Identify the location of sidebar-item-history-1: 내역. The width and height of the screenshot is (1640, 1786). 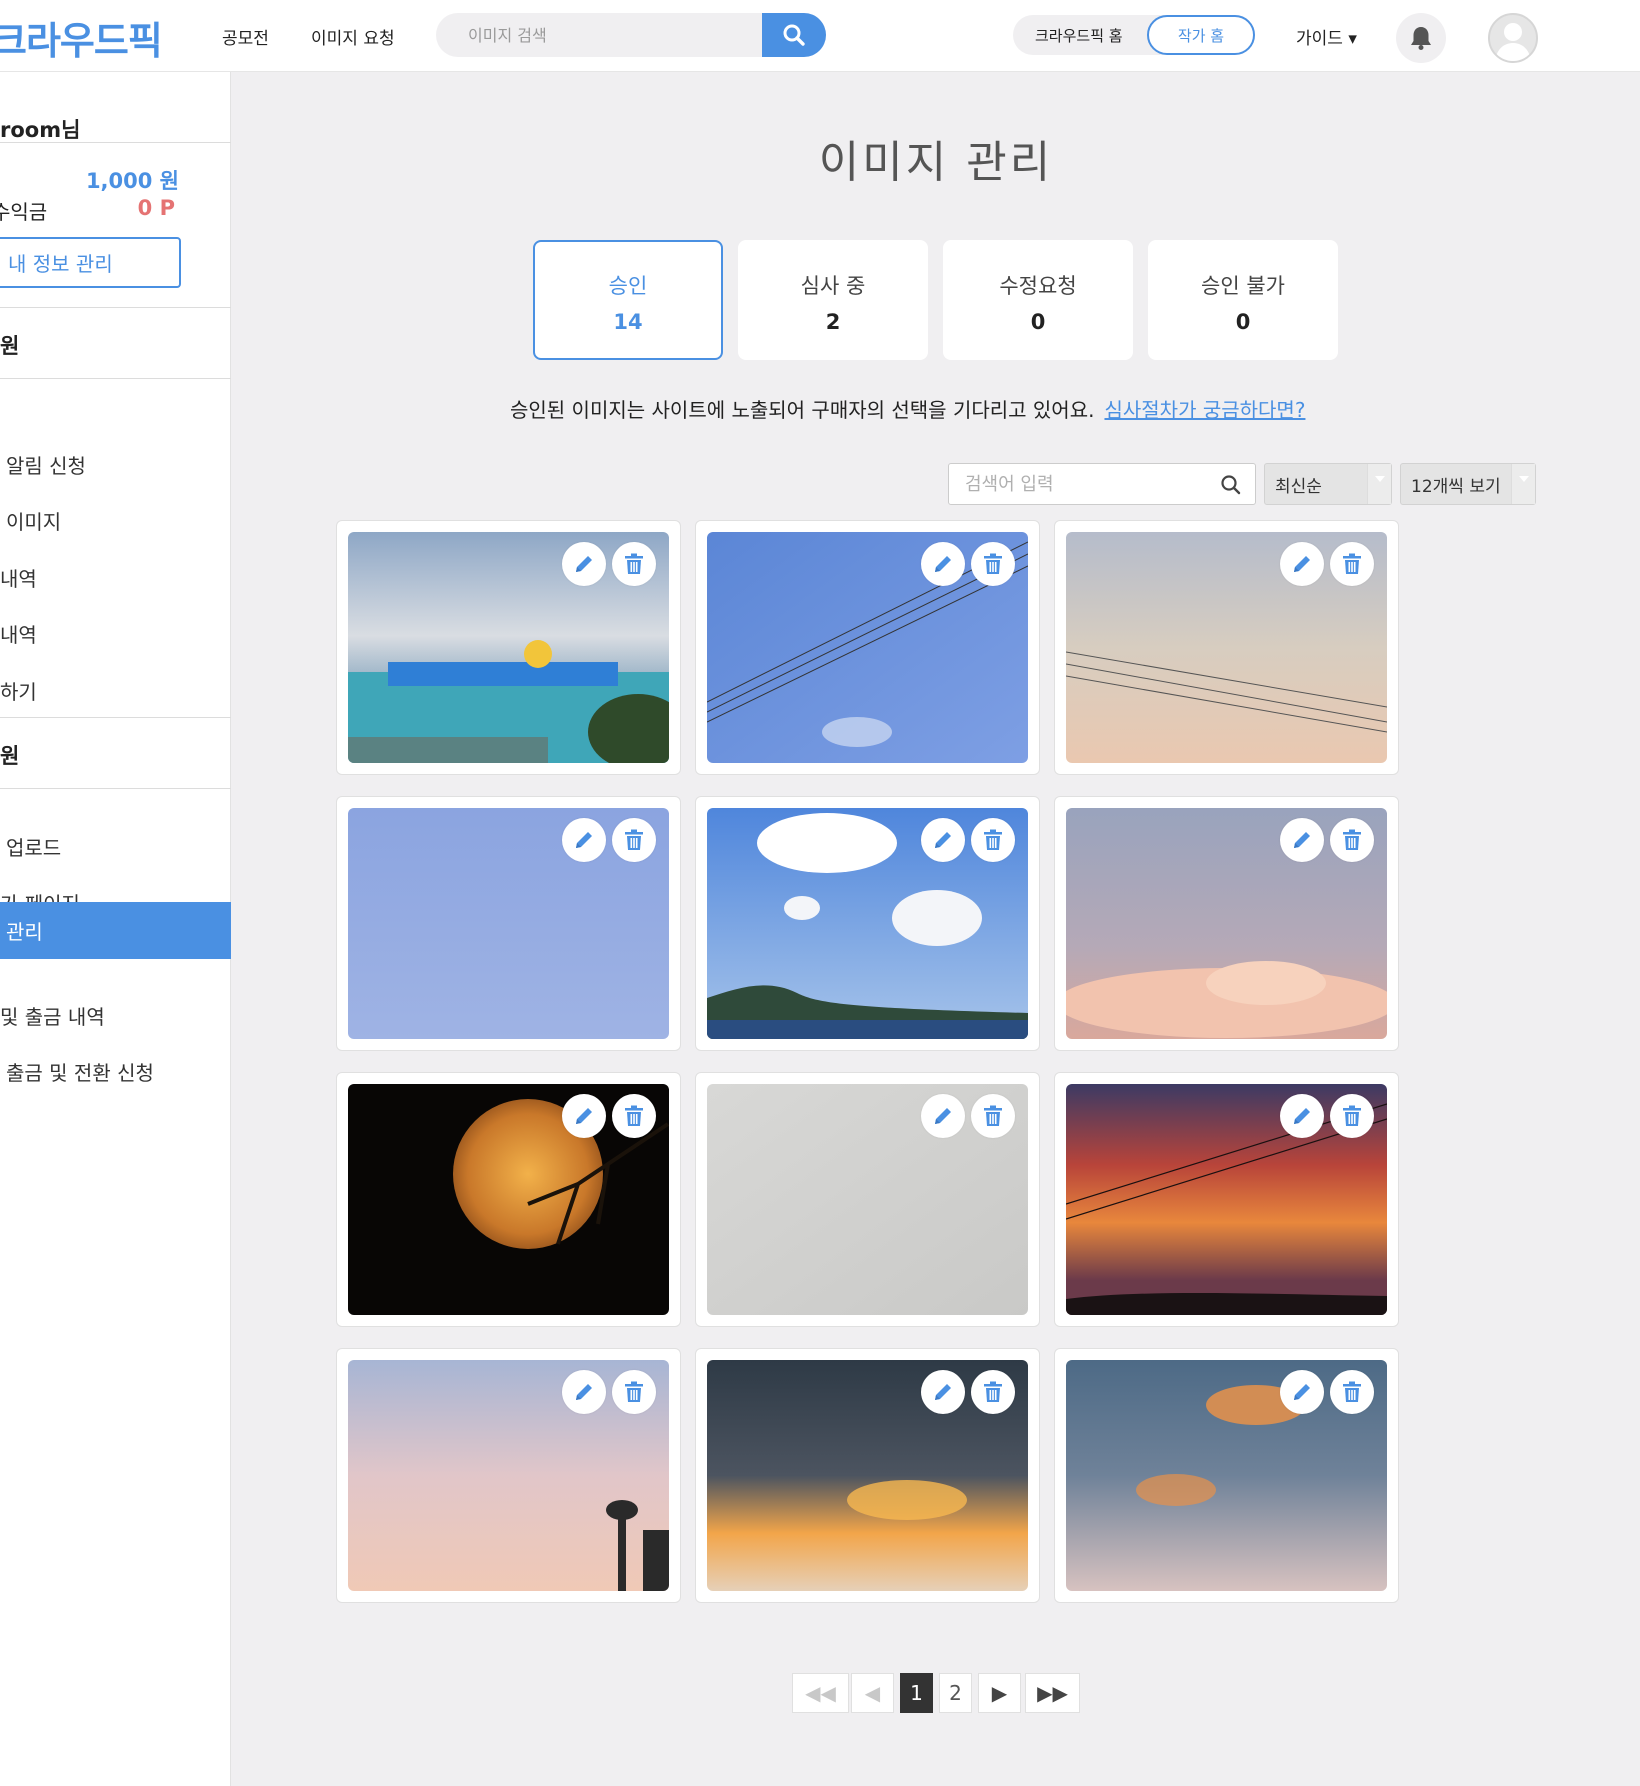
(115, 577).